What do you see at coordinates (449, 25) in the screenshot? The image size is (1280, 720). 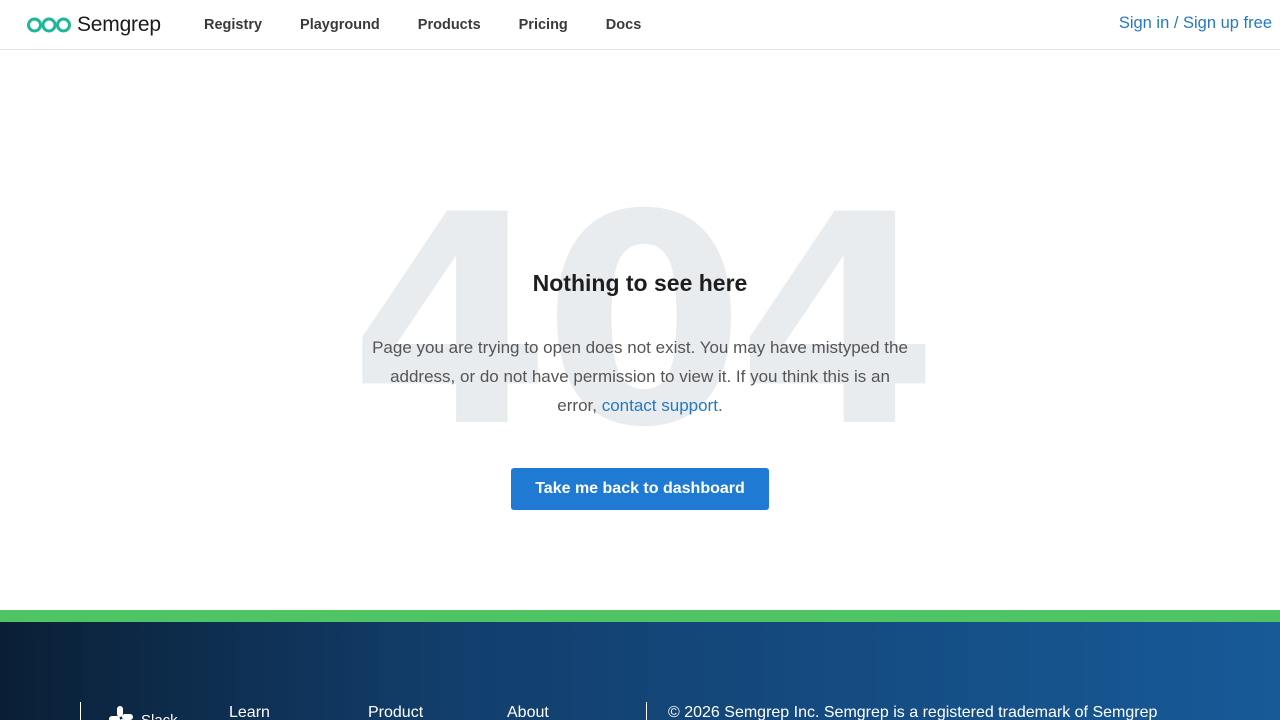 I see `nav-products: Products` at bounding box center [449, 25].